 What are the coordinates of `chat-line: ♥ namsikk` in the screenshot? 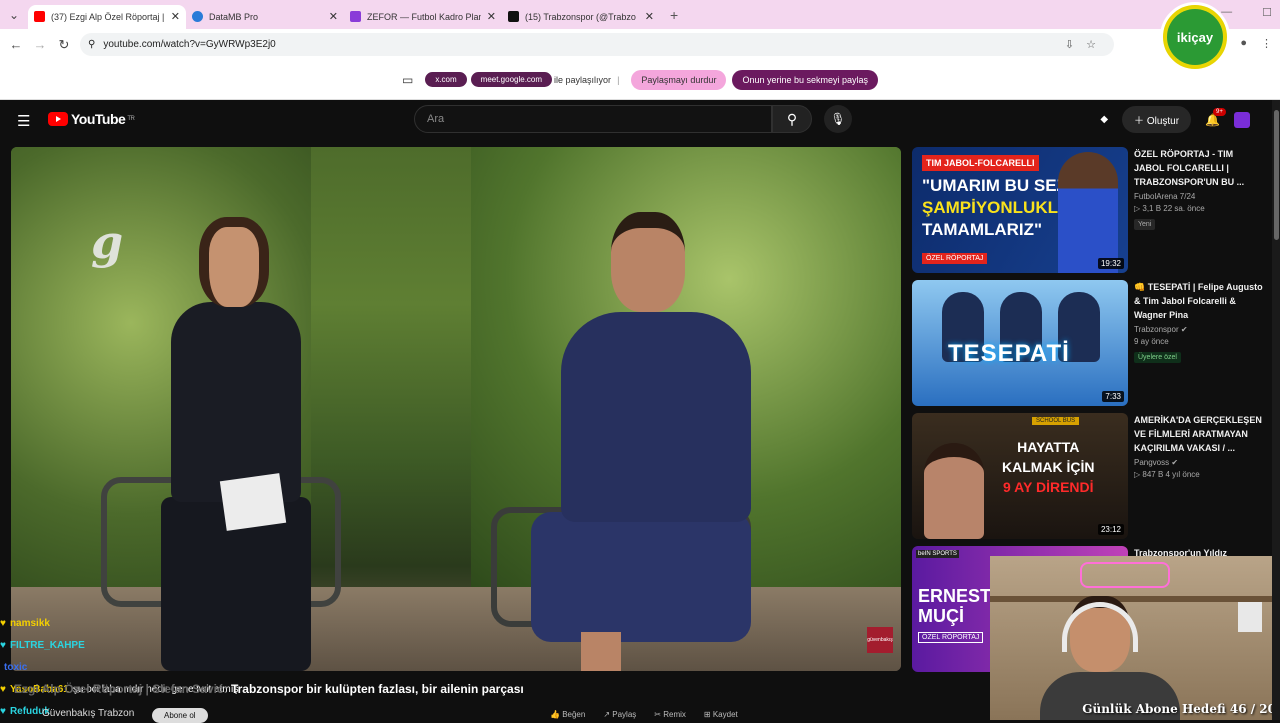 It's located at (165, 623).